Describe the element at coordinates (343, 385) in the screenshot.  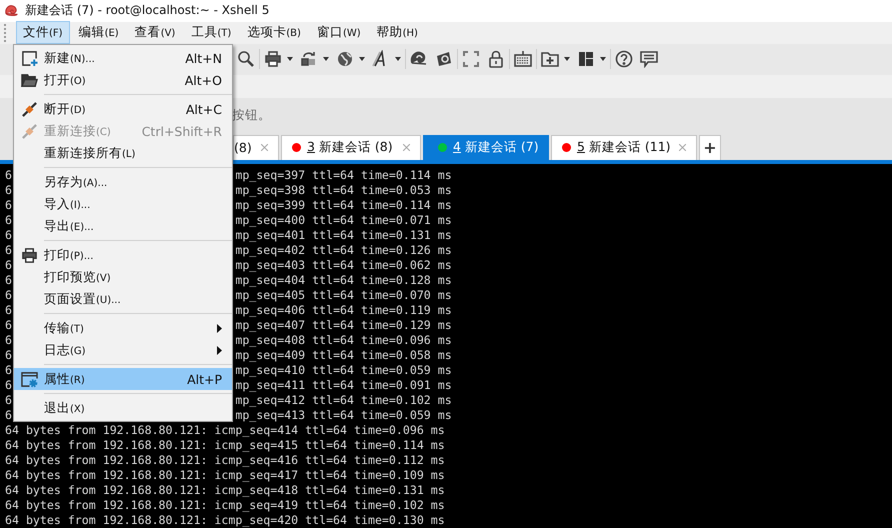
I see `terminal-line: mp_seq=411 ttl=64 time=0.091 ms` at that location.